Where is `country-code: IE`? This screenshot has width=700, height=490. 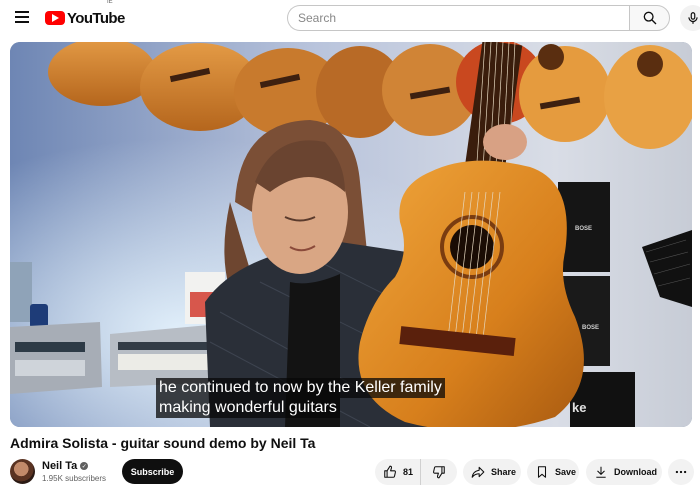 country-code: IE is located at coordinates (110, 2).